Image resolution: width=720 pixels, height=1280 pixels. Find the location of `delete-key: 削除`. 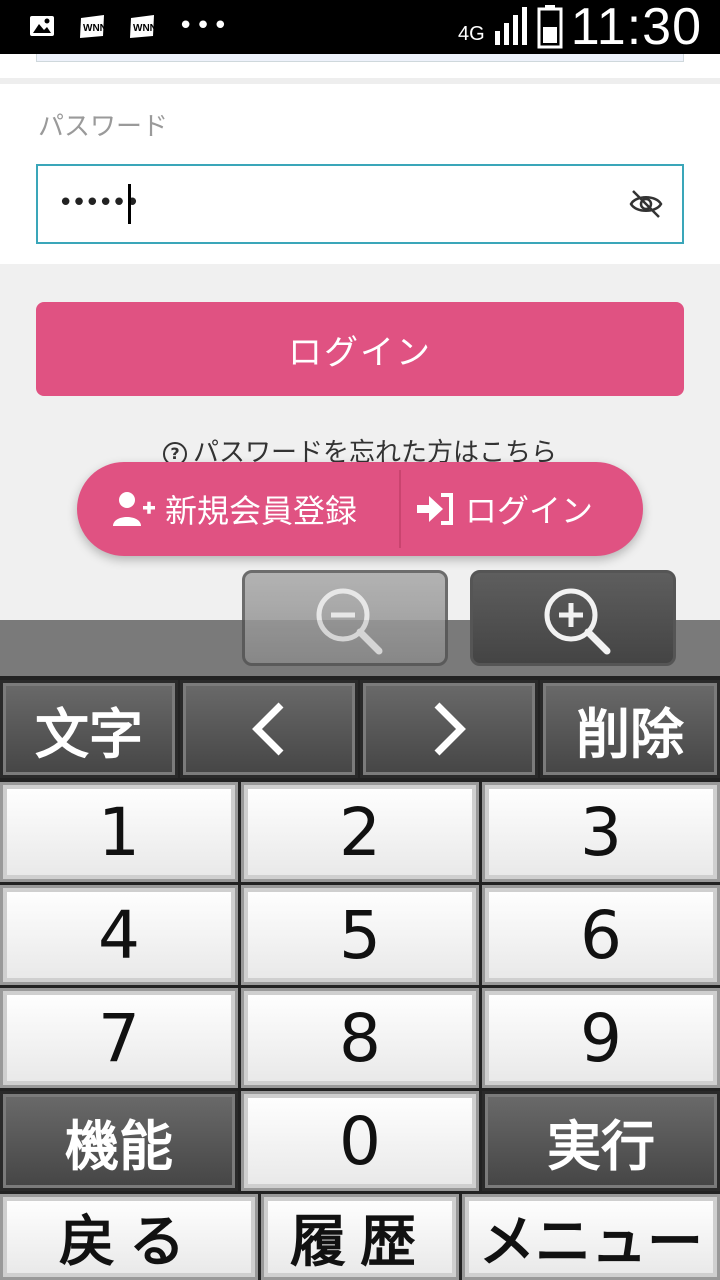

delete-key: 削除 is located at coordinates (630, 729).